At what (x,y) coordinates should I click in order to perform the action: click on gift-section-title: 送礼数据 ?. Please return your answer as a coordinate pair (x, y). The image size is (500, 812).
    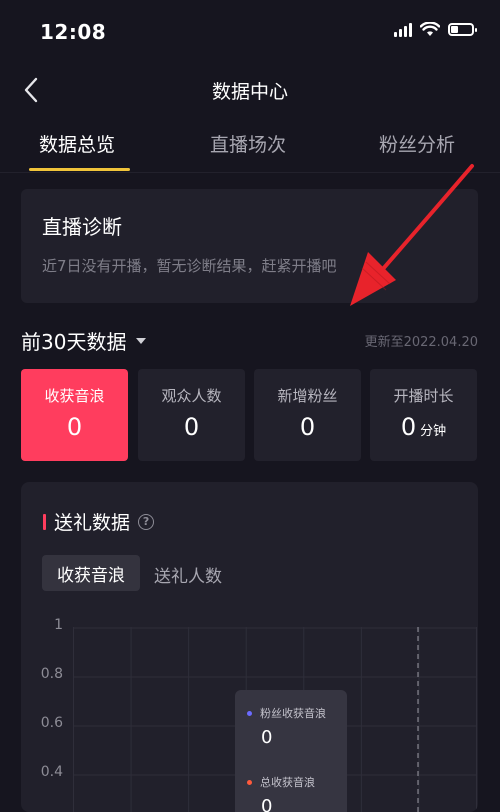
    Looking at the image, I should click on (99, 521).